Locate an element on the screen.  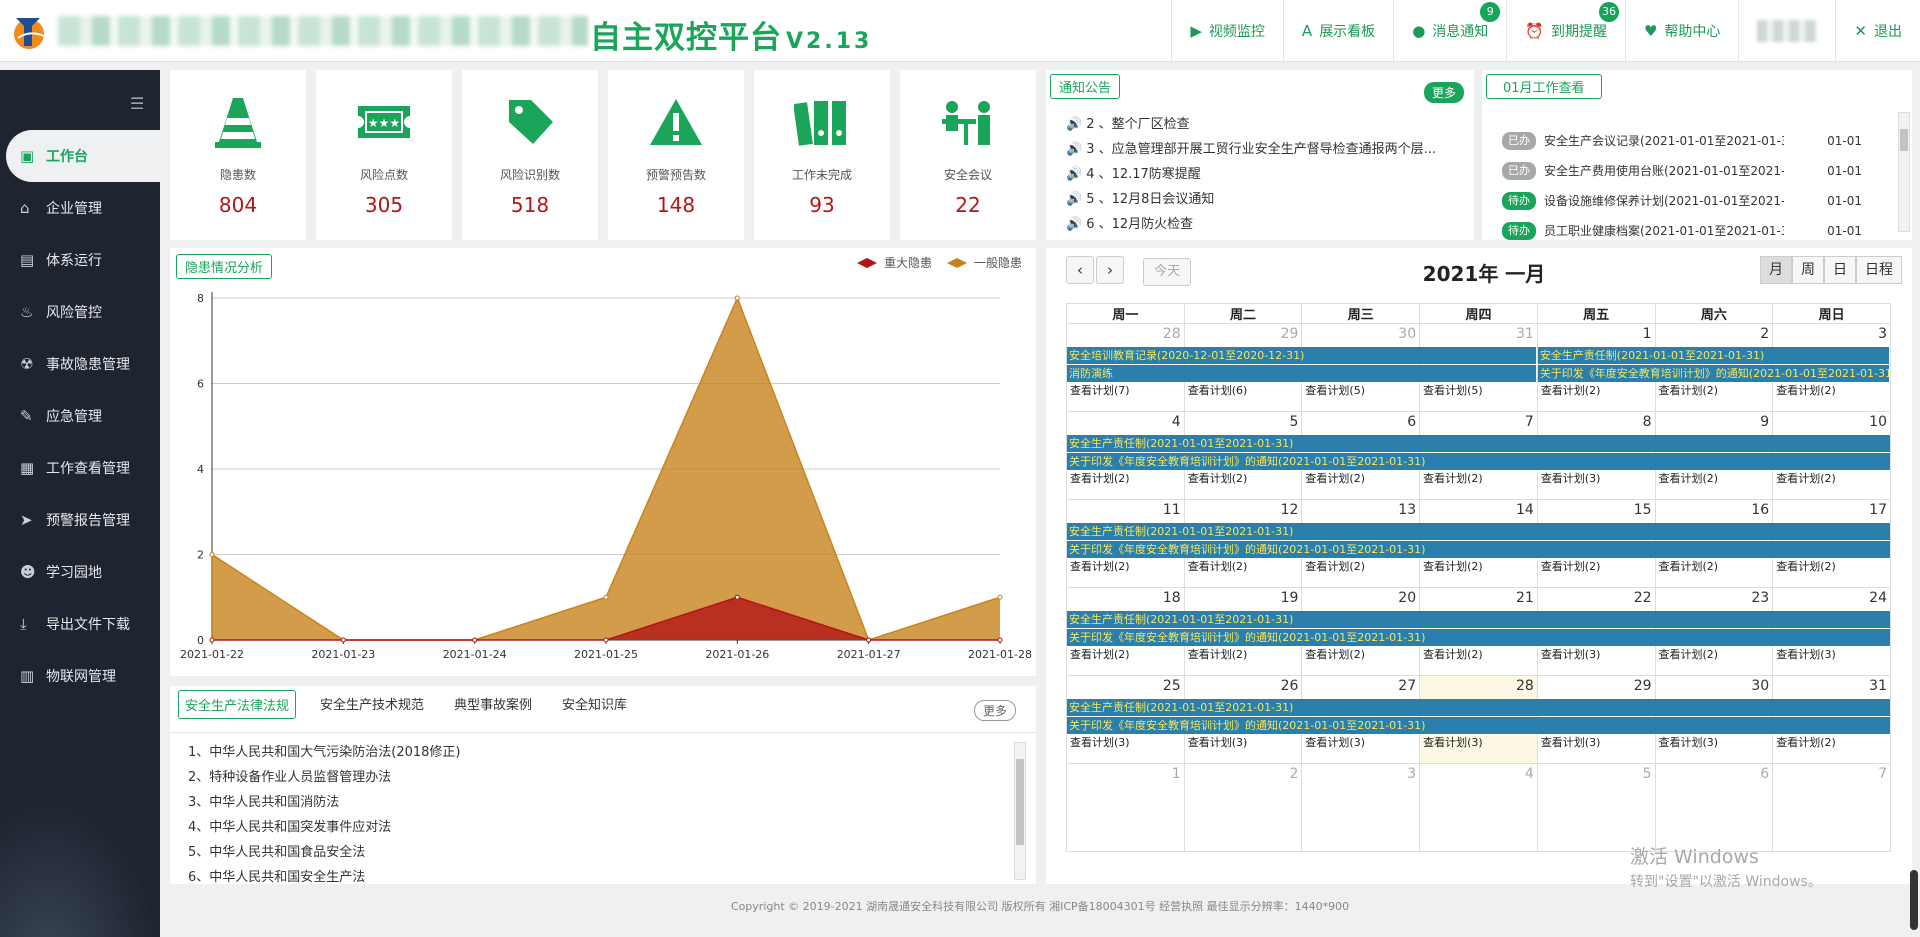
calendar-day: 1 is located at coordinates (1125, 807).